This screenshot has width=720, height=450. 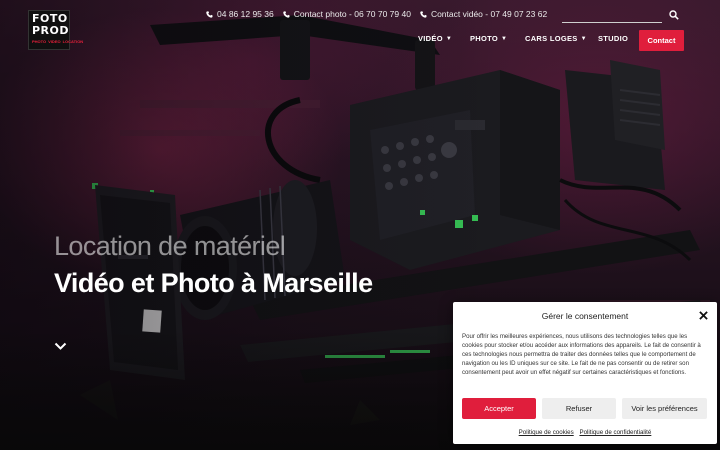 I want to click on logo-tag-2: VIDEO, so click(x=54, y=41).